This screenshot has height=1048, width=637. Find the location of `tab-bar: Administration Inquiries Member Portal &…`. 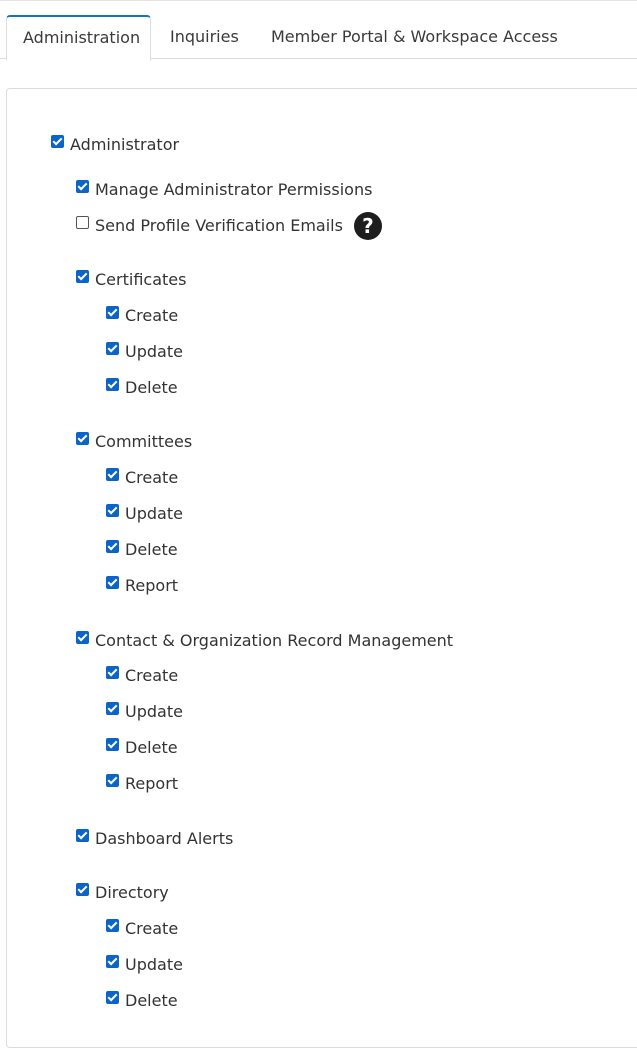

tab-bar: Administration Inquiries Member Portal &… is located at coordinates (318, 30).